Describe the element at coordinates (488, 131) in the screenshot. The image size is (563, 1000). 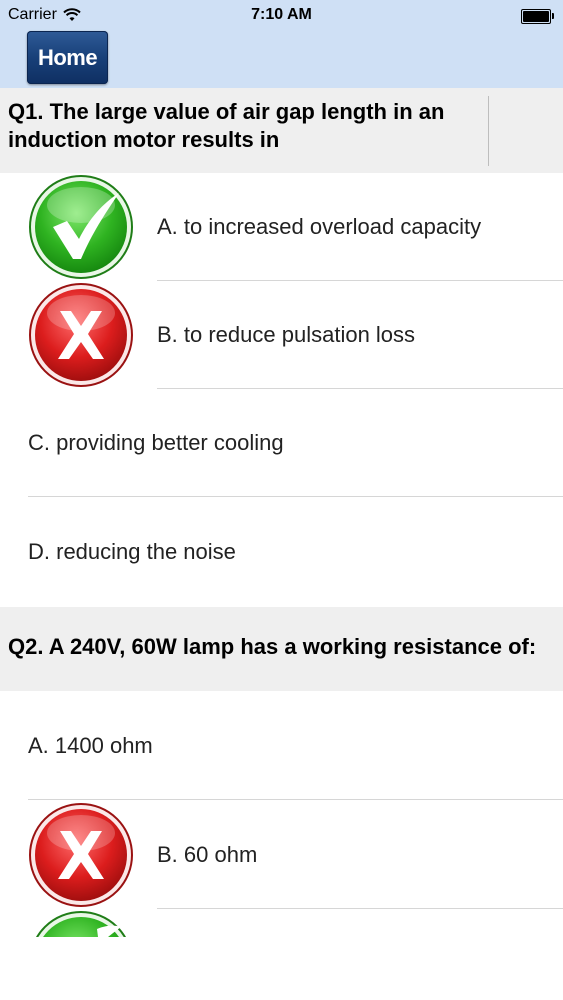
I see `header-divider` at that location.